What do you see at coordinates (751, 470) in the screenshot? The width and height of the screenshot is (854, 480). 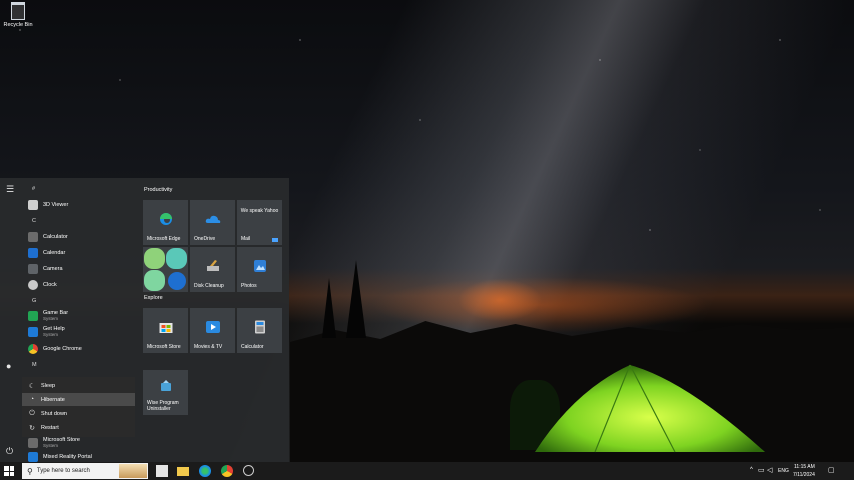 I see `chevron-up-icon: ^` at bounding box center [751, 470].